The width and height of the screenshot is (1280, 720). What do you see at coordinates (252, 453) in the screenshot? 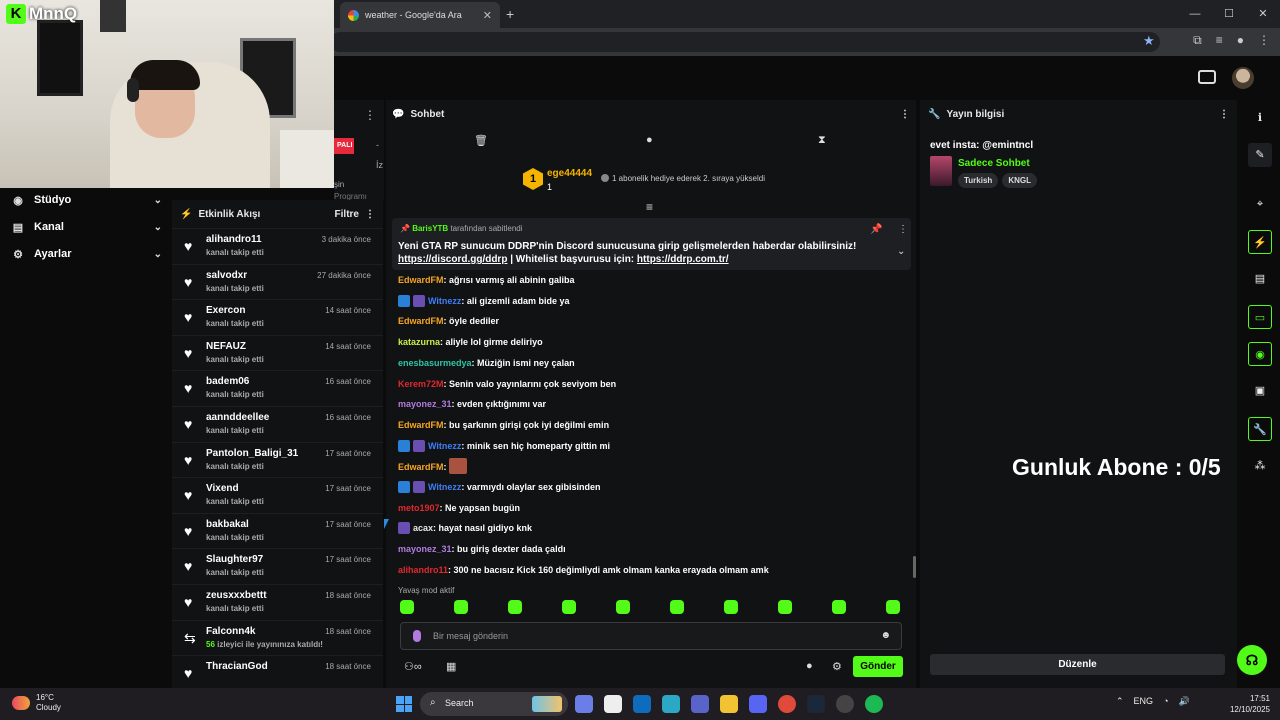
I see `activity-username: Pantolon_Baligi_31` at bounding box center [252, 453].